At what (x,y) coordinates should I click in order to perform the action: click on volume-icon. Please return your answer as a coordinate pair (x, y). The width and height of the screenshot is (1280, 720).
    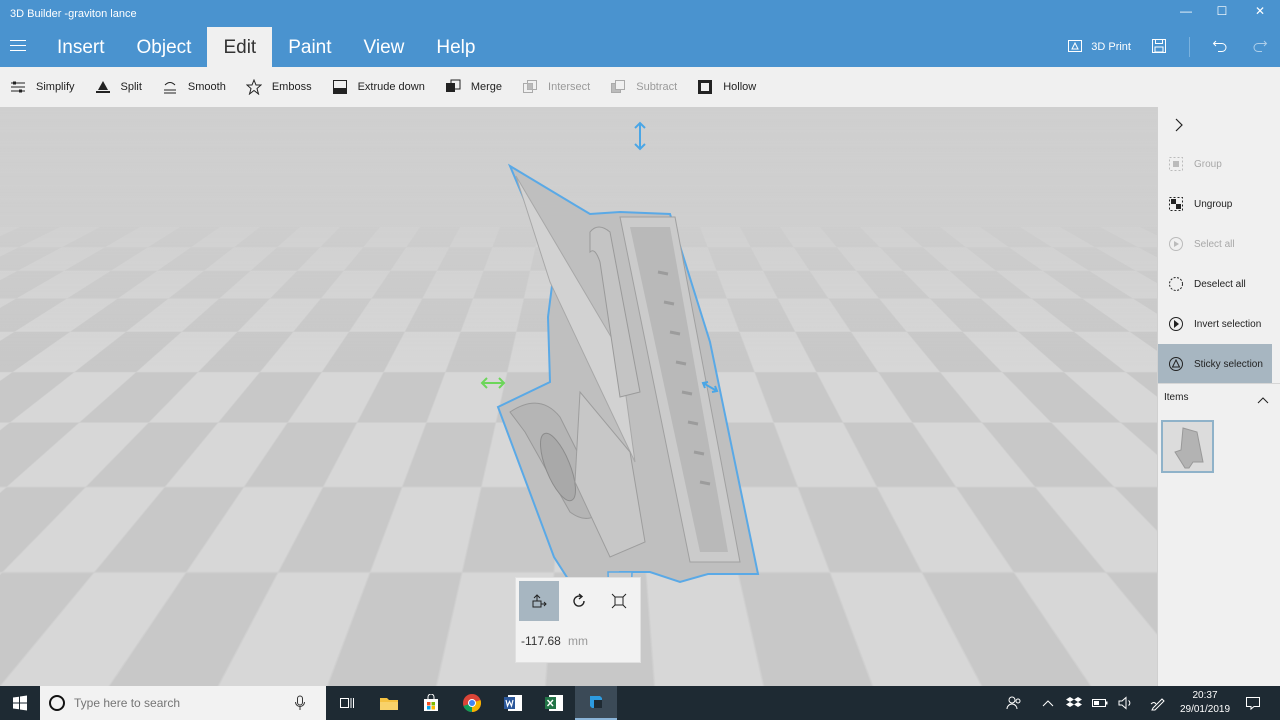
    Looking at the image, I should click on (1126, 703).